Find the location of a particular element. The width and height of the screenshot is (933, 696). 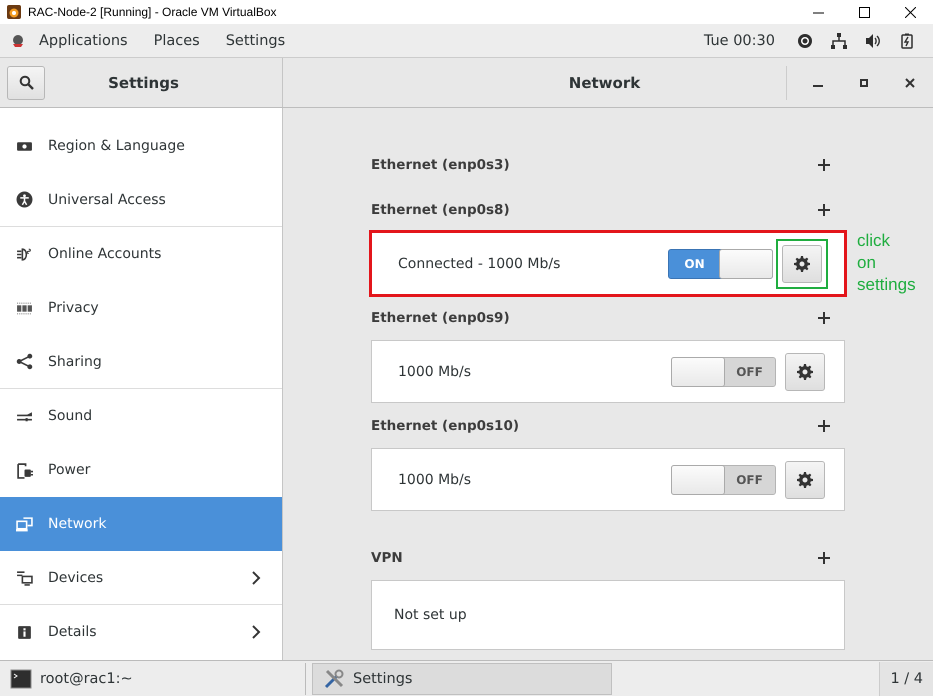

window-title: RAC-Node-2 [Running] - Oracle VM VirtualBox is located at coordinates (153, 12).